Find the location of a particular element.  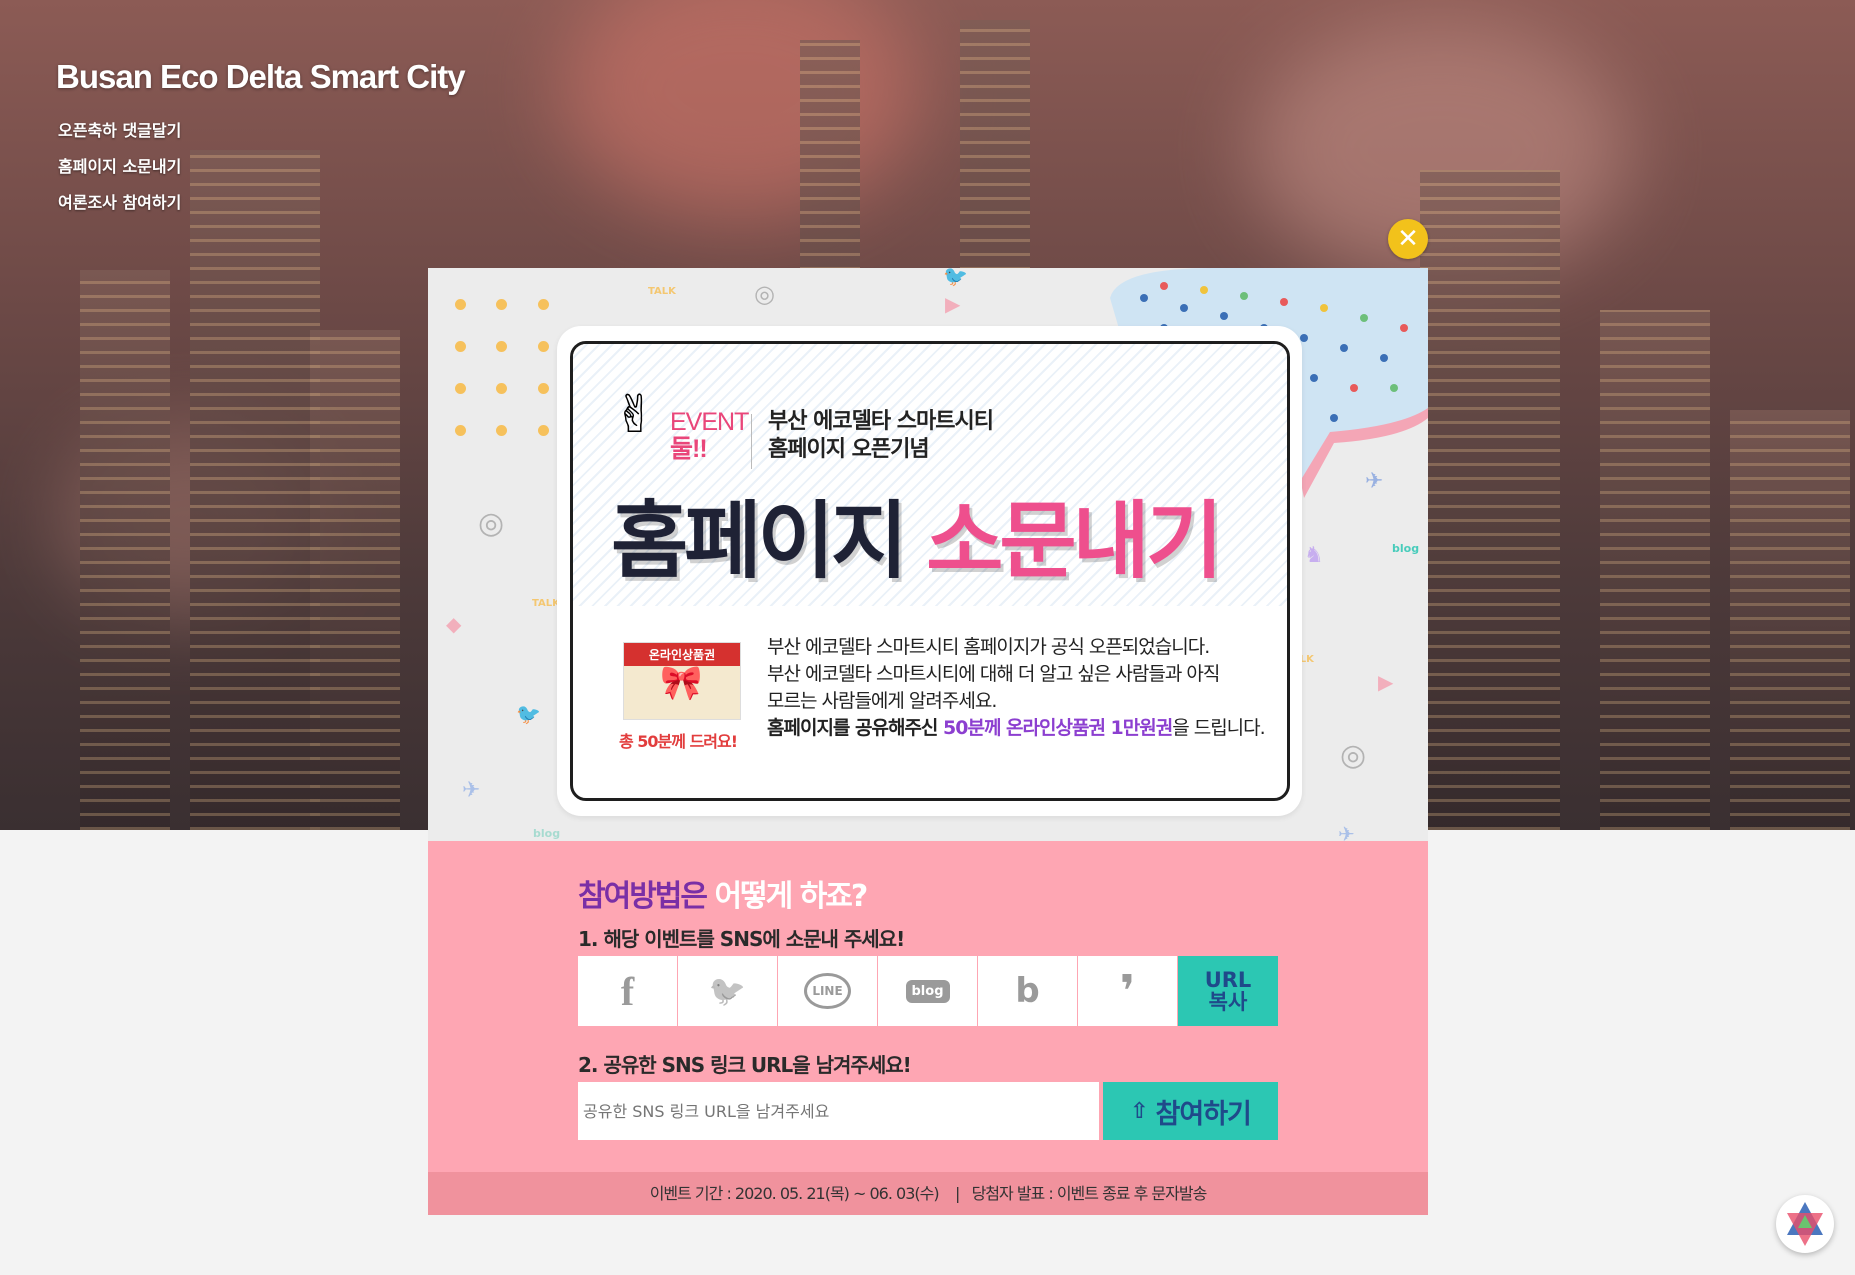

band-icon: ♞ is located at coordinates (1314, 555).